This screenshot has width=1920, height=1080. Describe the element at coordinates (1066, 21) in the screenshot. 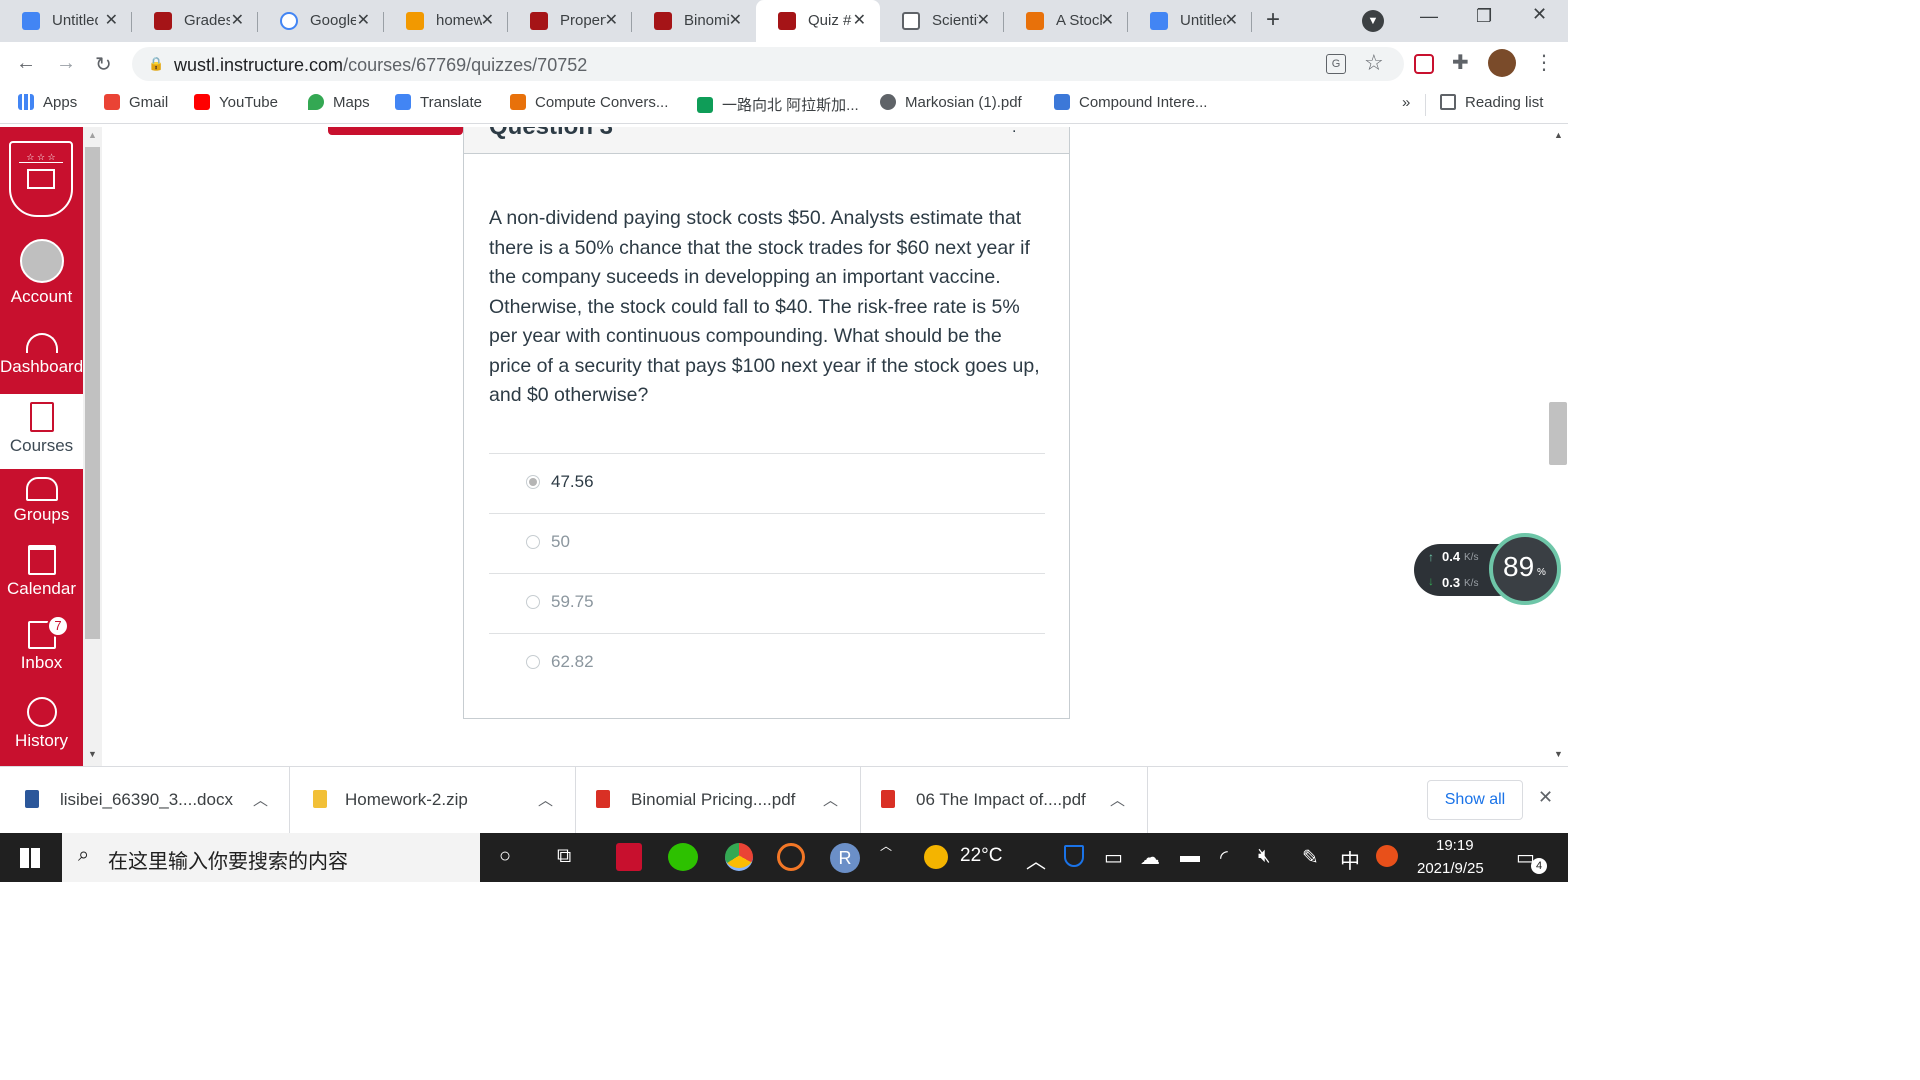

I see `browser-tab: A Stock ✕` at that location.